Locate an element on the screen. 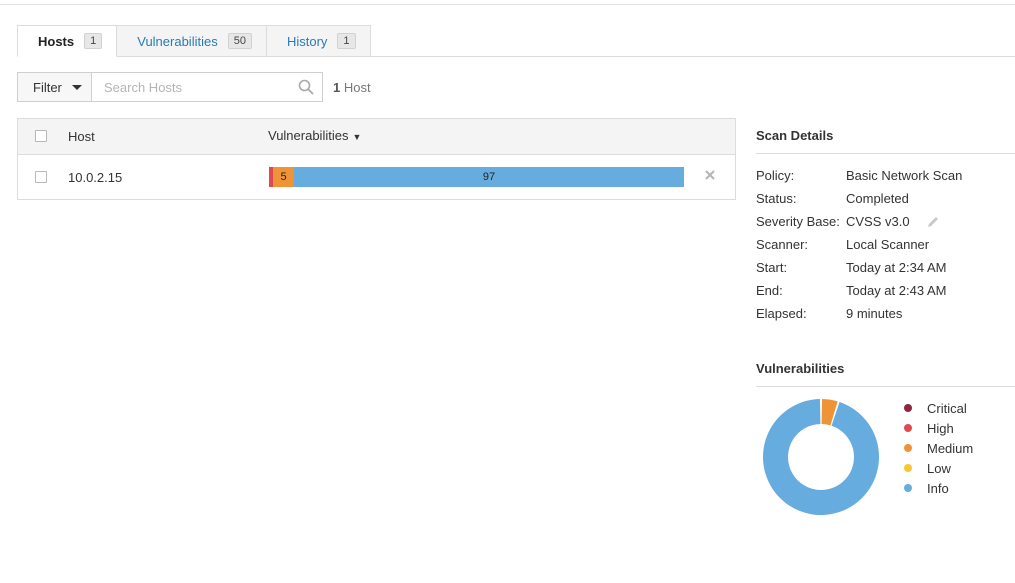  detail-row-policy: Policy: Basic Network Scan is located at coordinates (885, 175).